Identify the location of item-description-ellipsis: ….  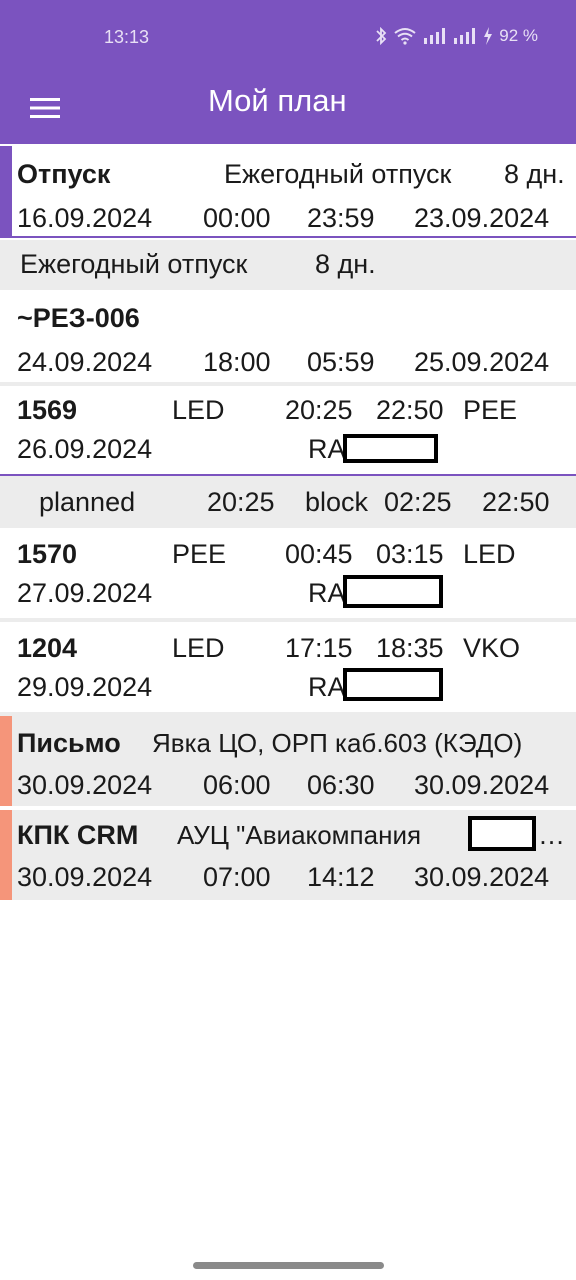
(551, 835).